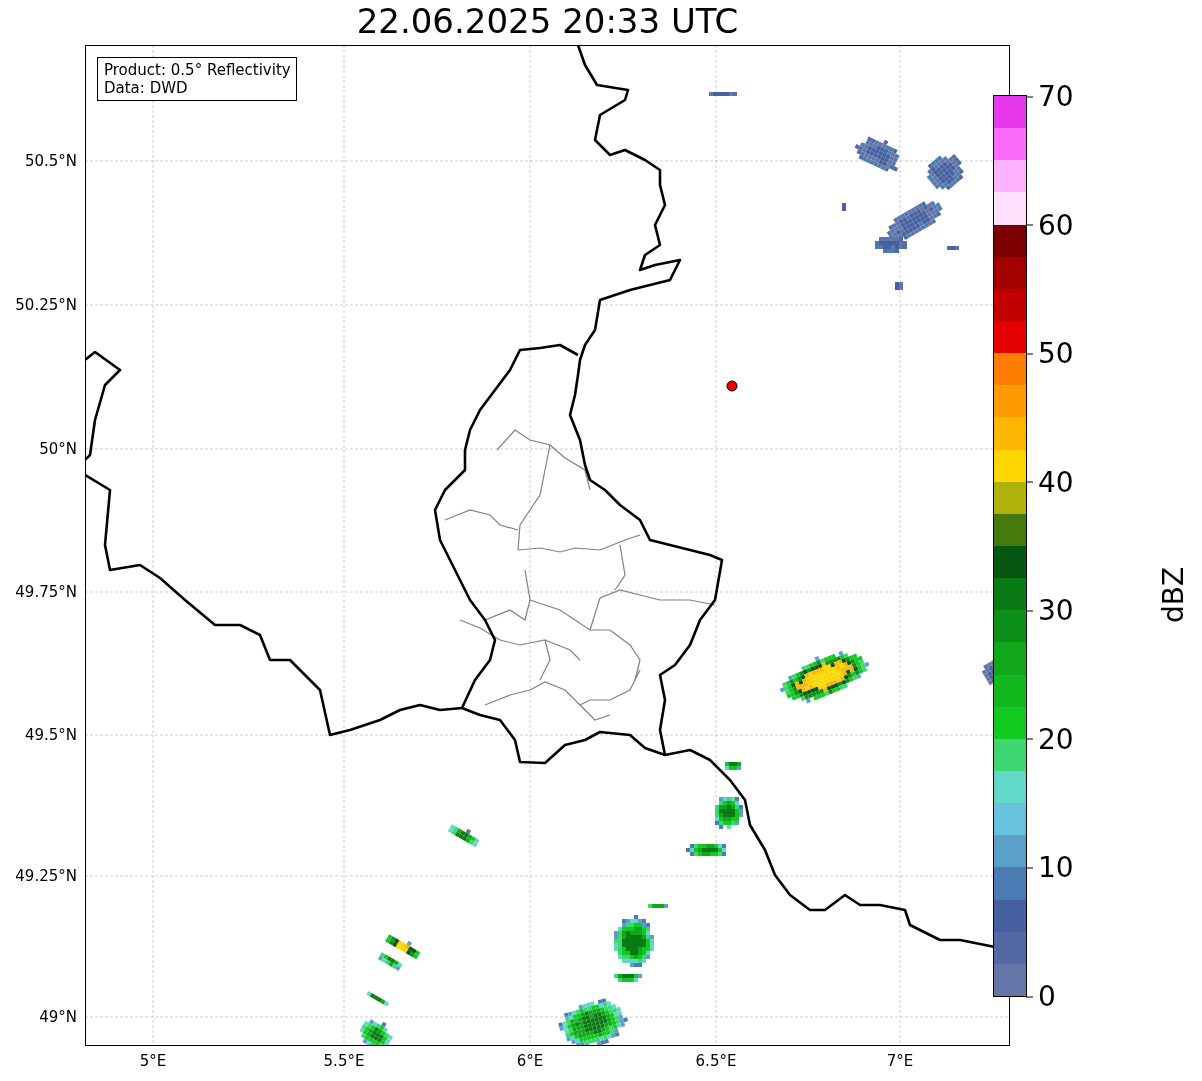 Image resolution: width=1202 pixels, height=1081 pixels. I want to click on axis-tick-label: 50.25°N, so click(46, 305).